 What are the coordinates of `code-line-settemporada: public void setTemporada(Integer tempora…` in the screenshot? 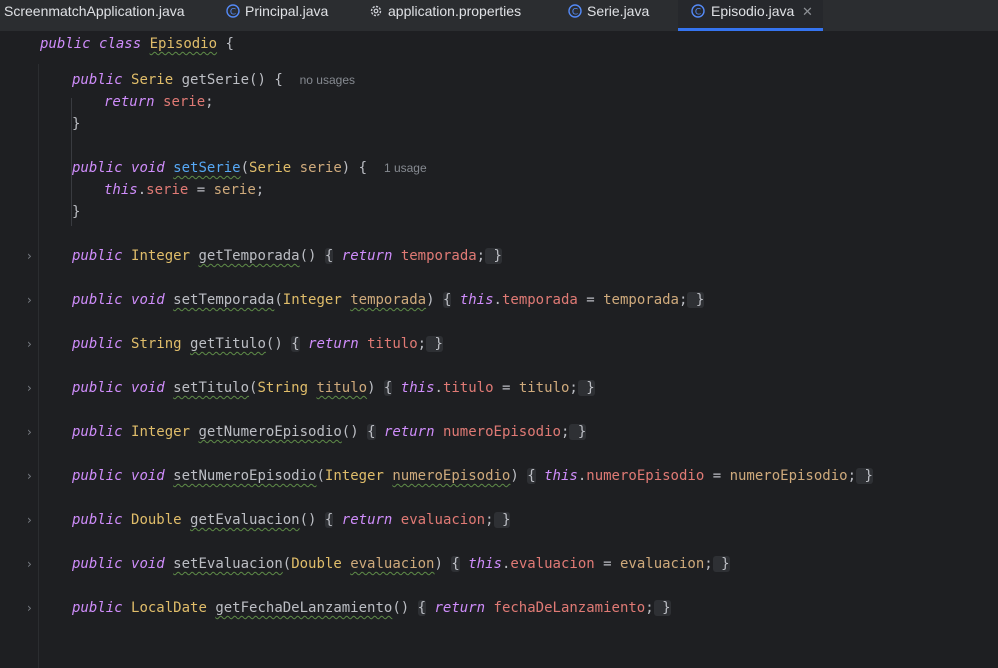 It's located at (388, 300).